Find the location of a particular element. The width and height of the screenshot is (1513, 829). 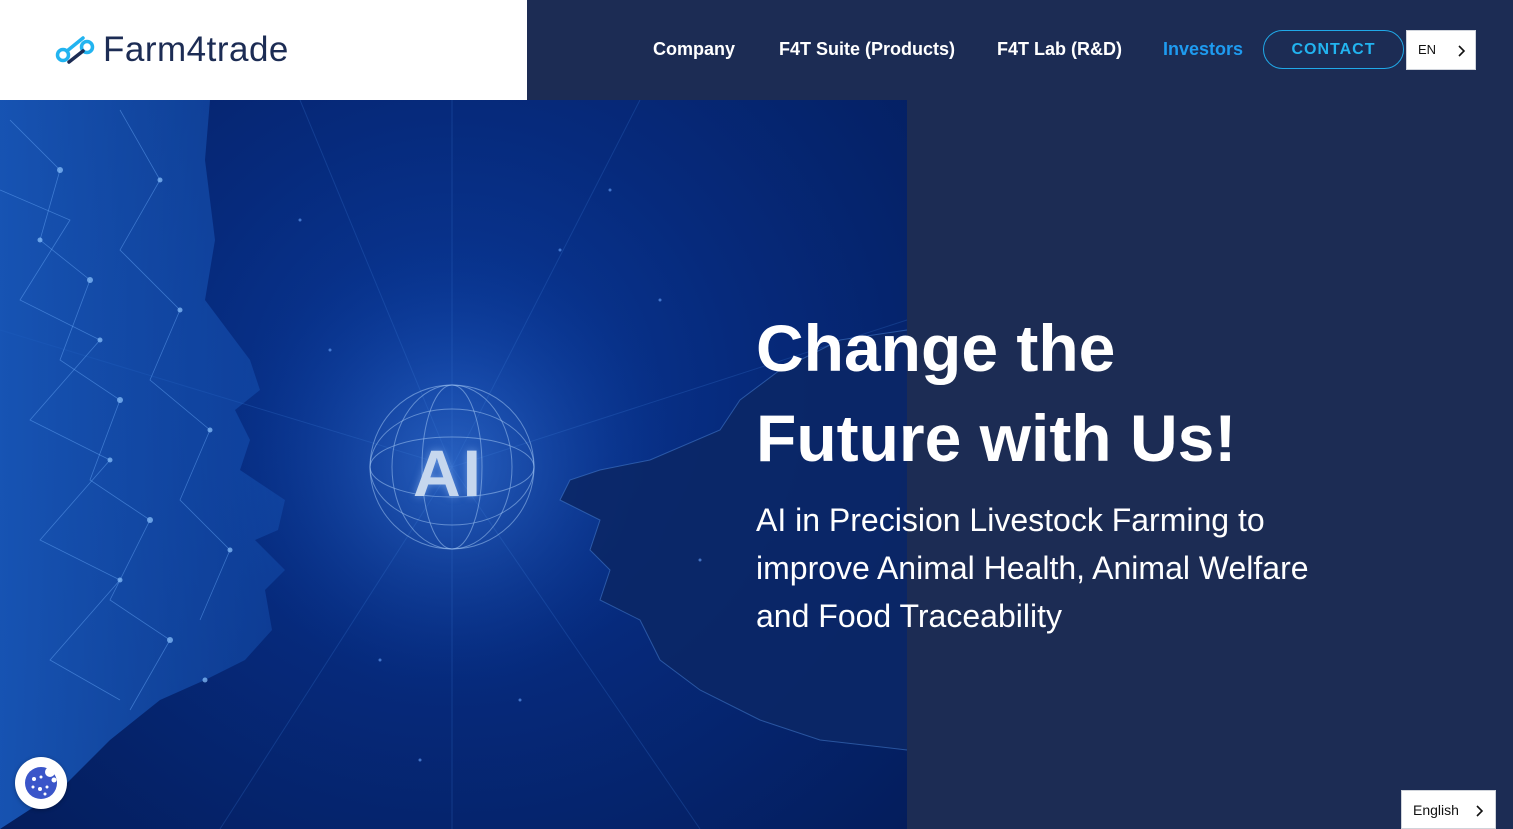

hero-title: Change the Future with Us! is located at coordinates (1066, 393).